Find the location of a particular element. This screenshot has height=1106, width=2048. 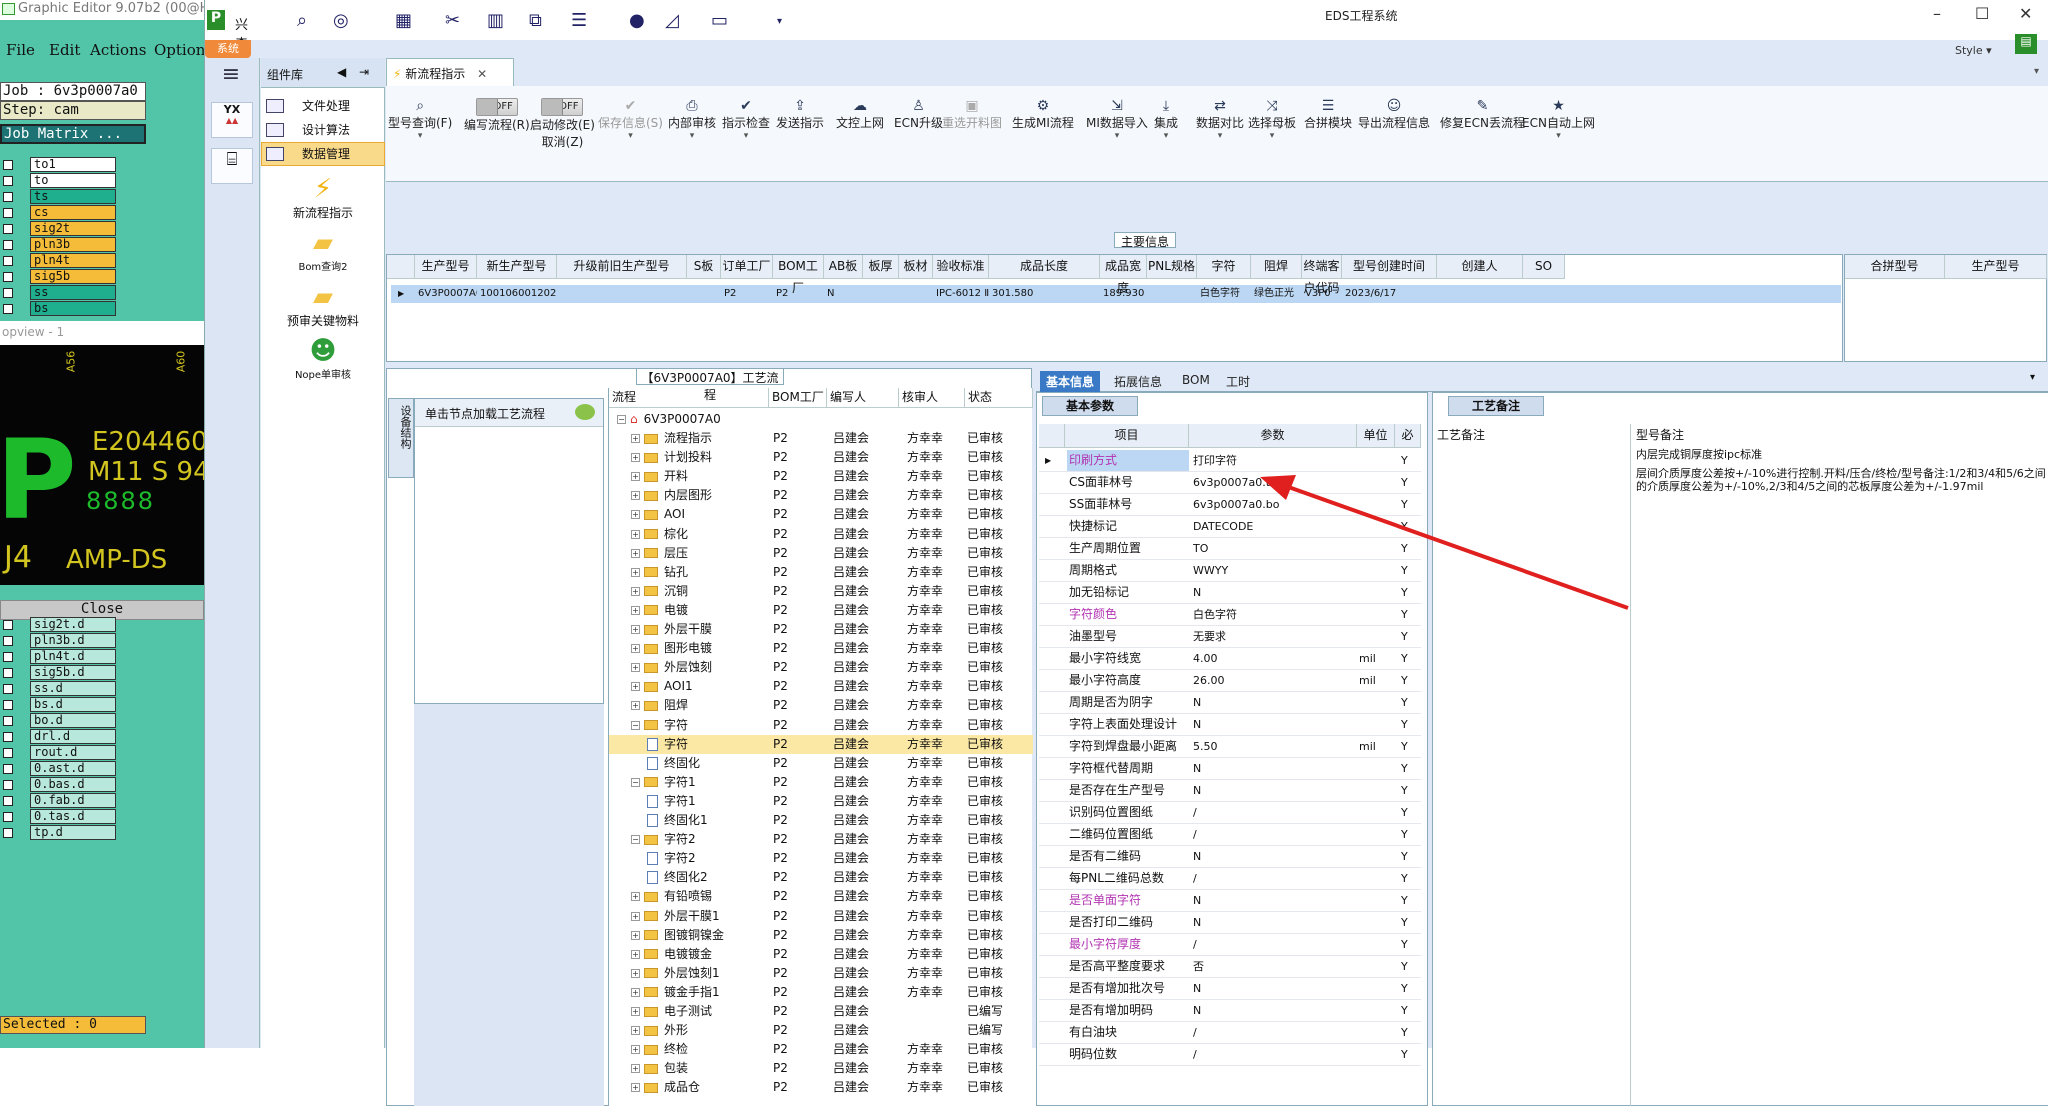

toolbar-button: ⤓ 集成 ▾ is located at coordinates (1166, 119).